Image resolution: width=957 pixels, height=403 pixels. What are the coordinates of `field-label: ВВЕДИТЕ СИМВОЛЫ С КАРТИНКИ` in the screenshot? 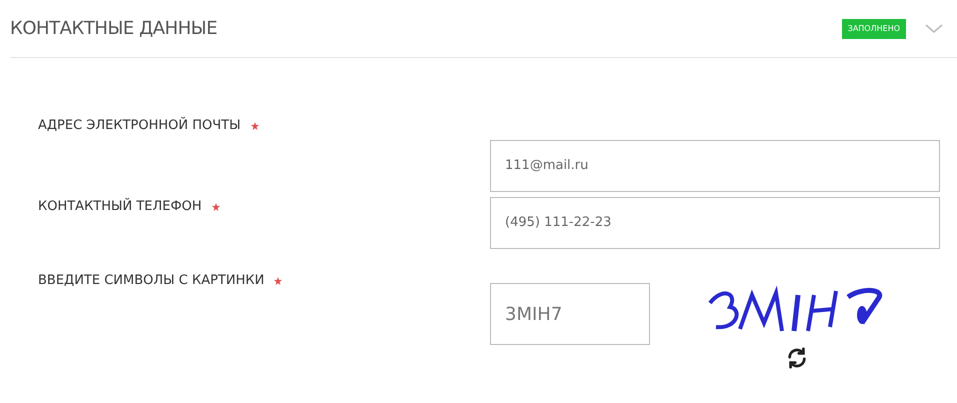 It's located at (151, 281).